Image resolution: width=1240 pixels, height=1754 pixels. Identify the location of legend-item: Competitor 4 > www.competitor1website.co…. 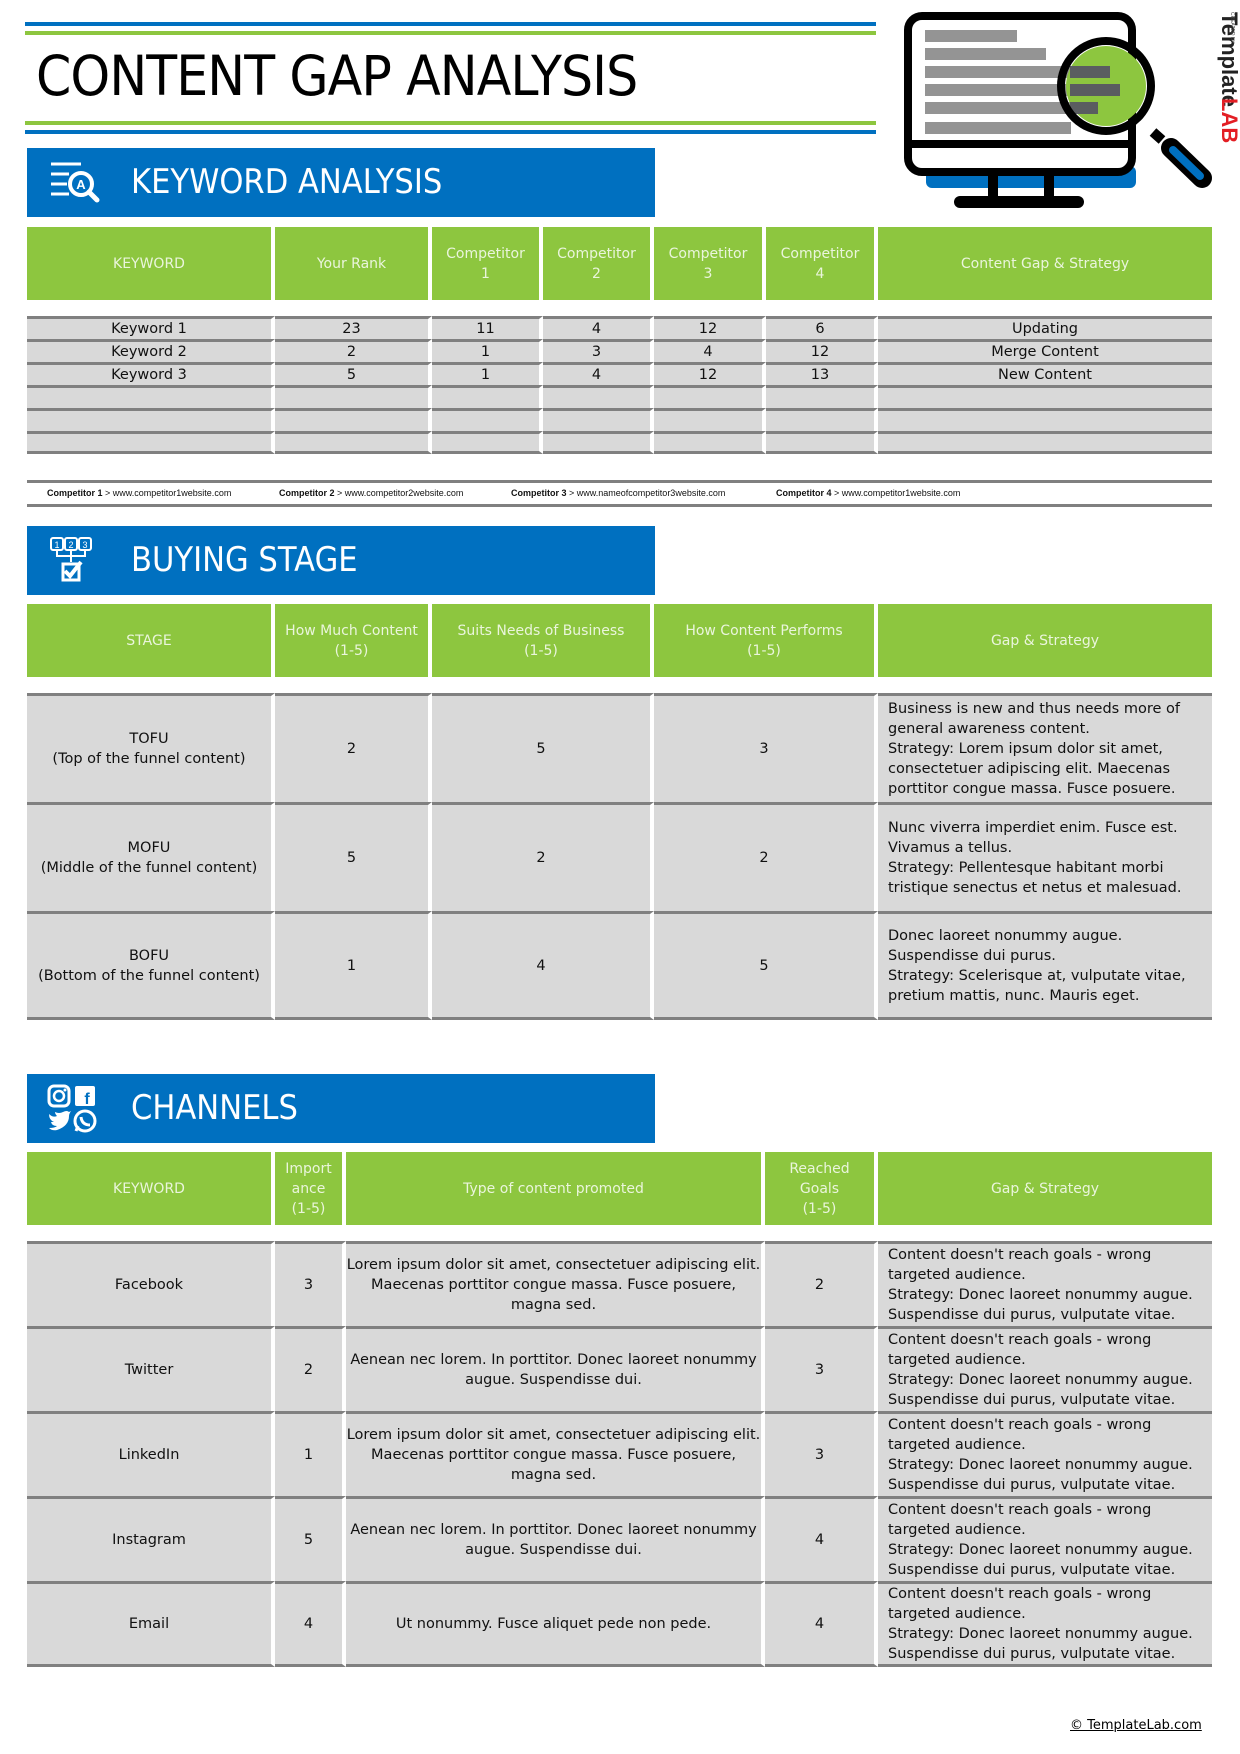
(868, 493).